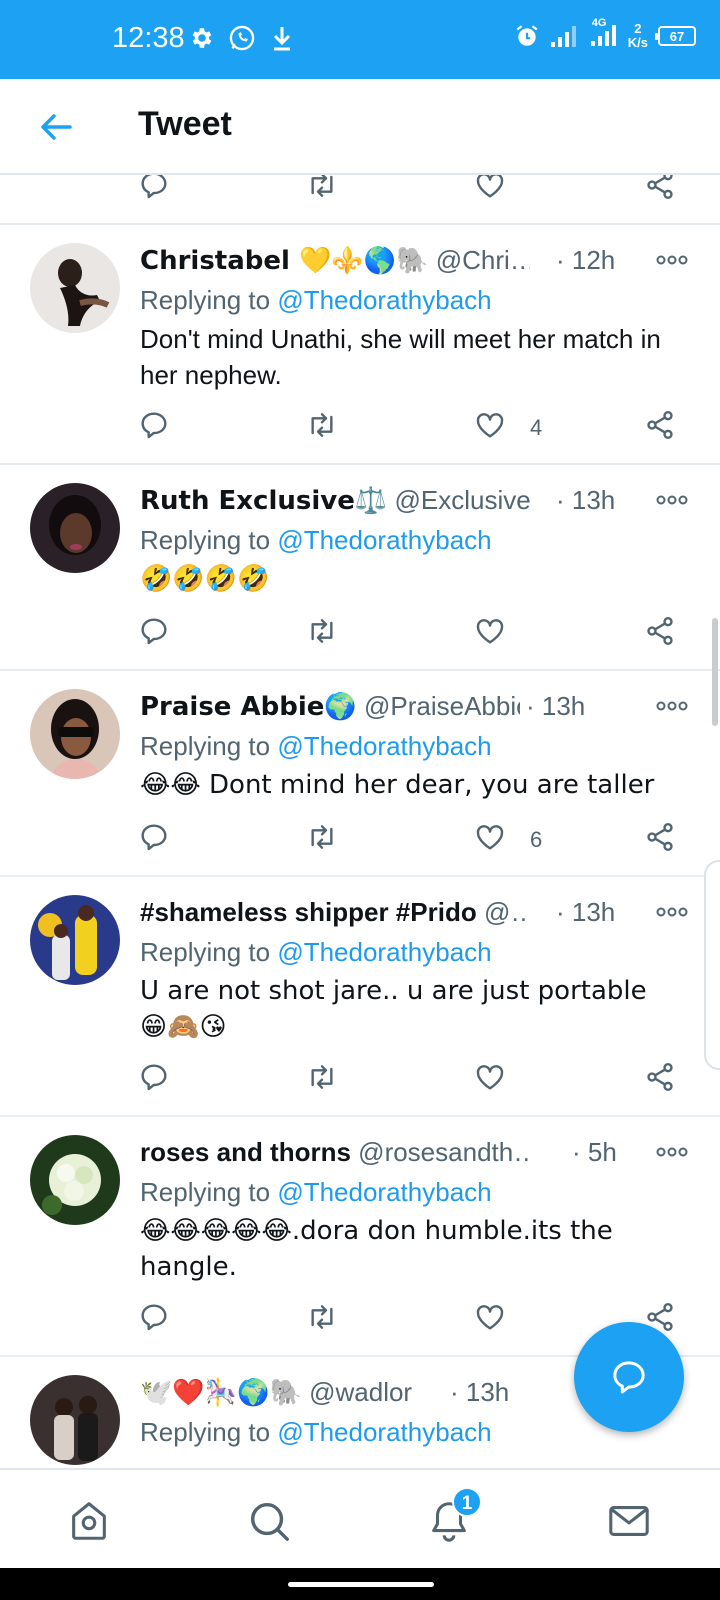 This screenshot has height=1600, width=720. What do you see at coordinates (308, 912) in the screenshot?
I see `user-name: #shameless shipper #Prido` at bounding box center [308, 912].